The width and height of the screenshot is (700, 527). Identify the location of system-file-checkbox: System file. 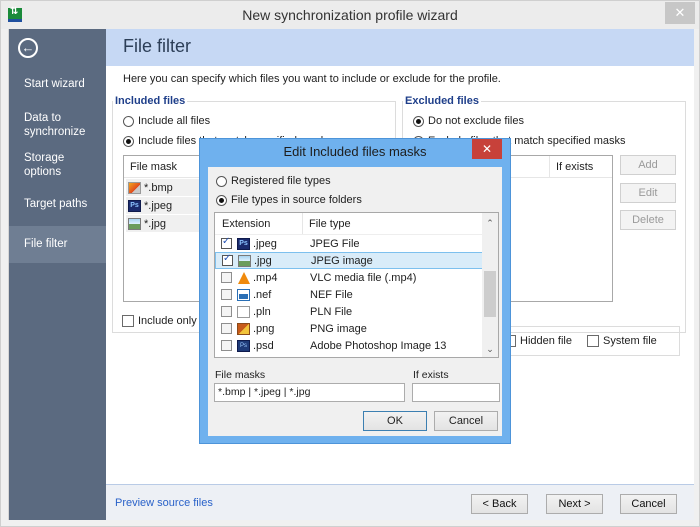
(622, 341).